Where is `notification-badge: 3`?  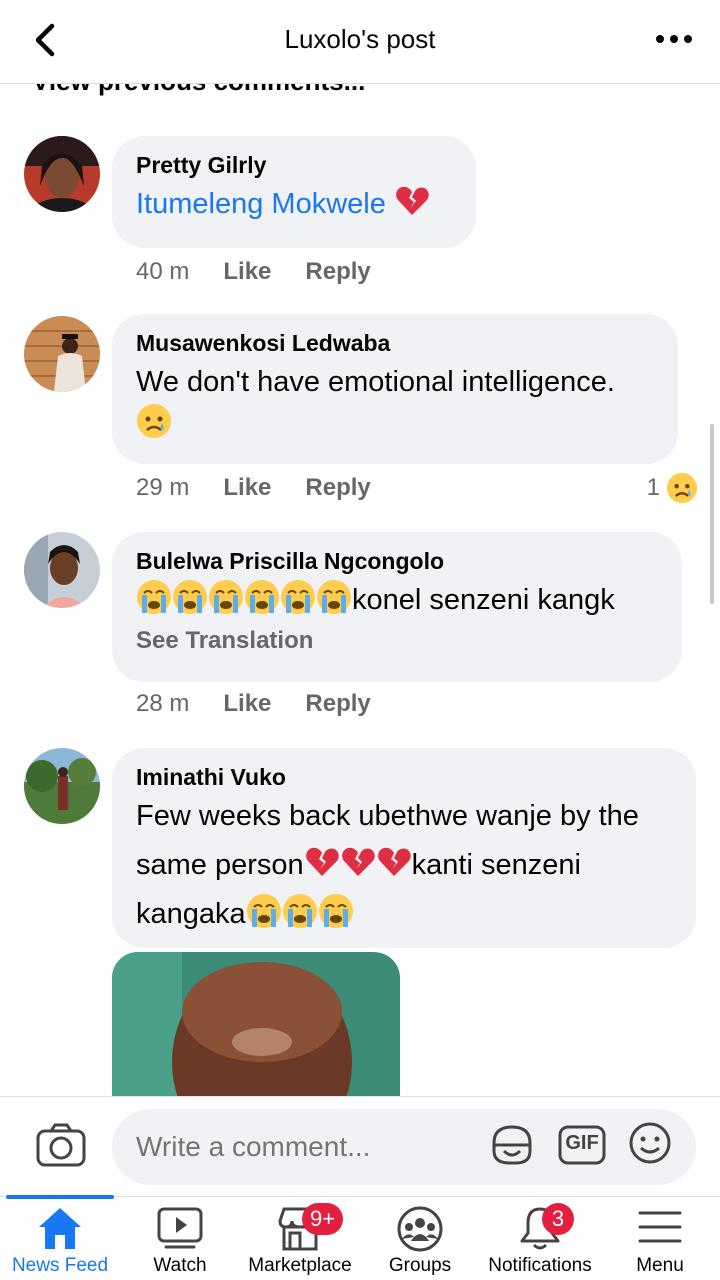
notification-badge: 3 is located at coordinates (558, 1219).